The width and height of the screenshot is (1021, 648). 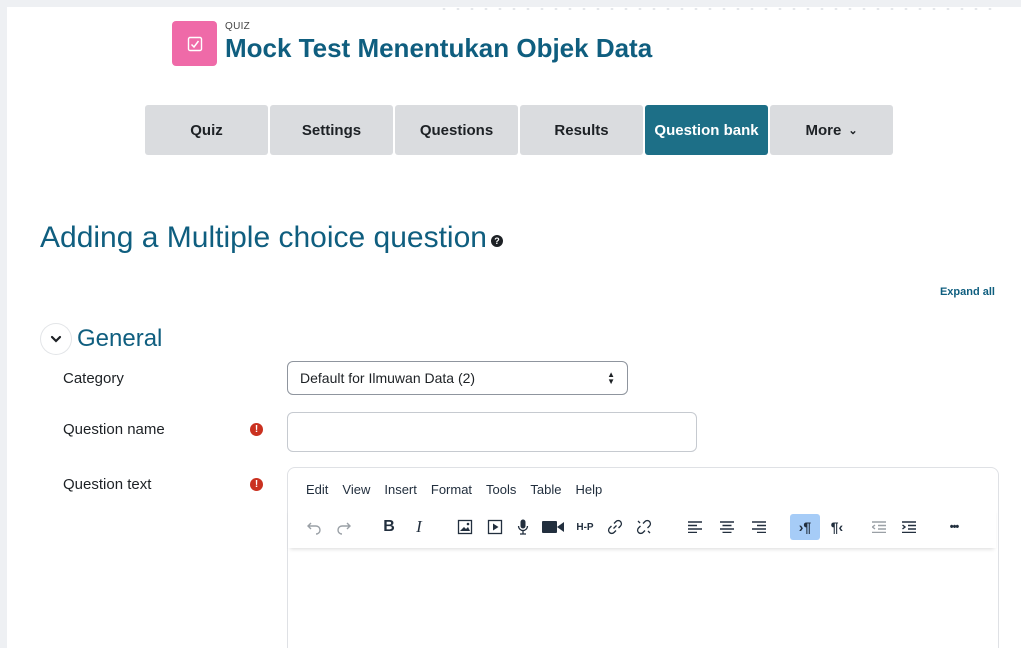 I want to click on menu-tools: Tools, so click(x=501, y=489).